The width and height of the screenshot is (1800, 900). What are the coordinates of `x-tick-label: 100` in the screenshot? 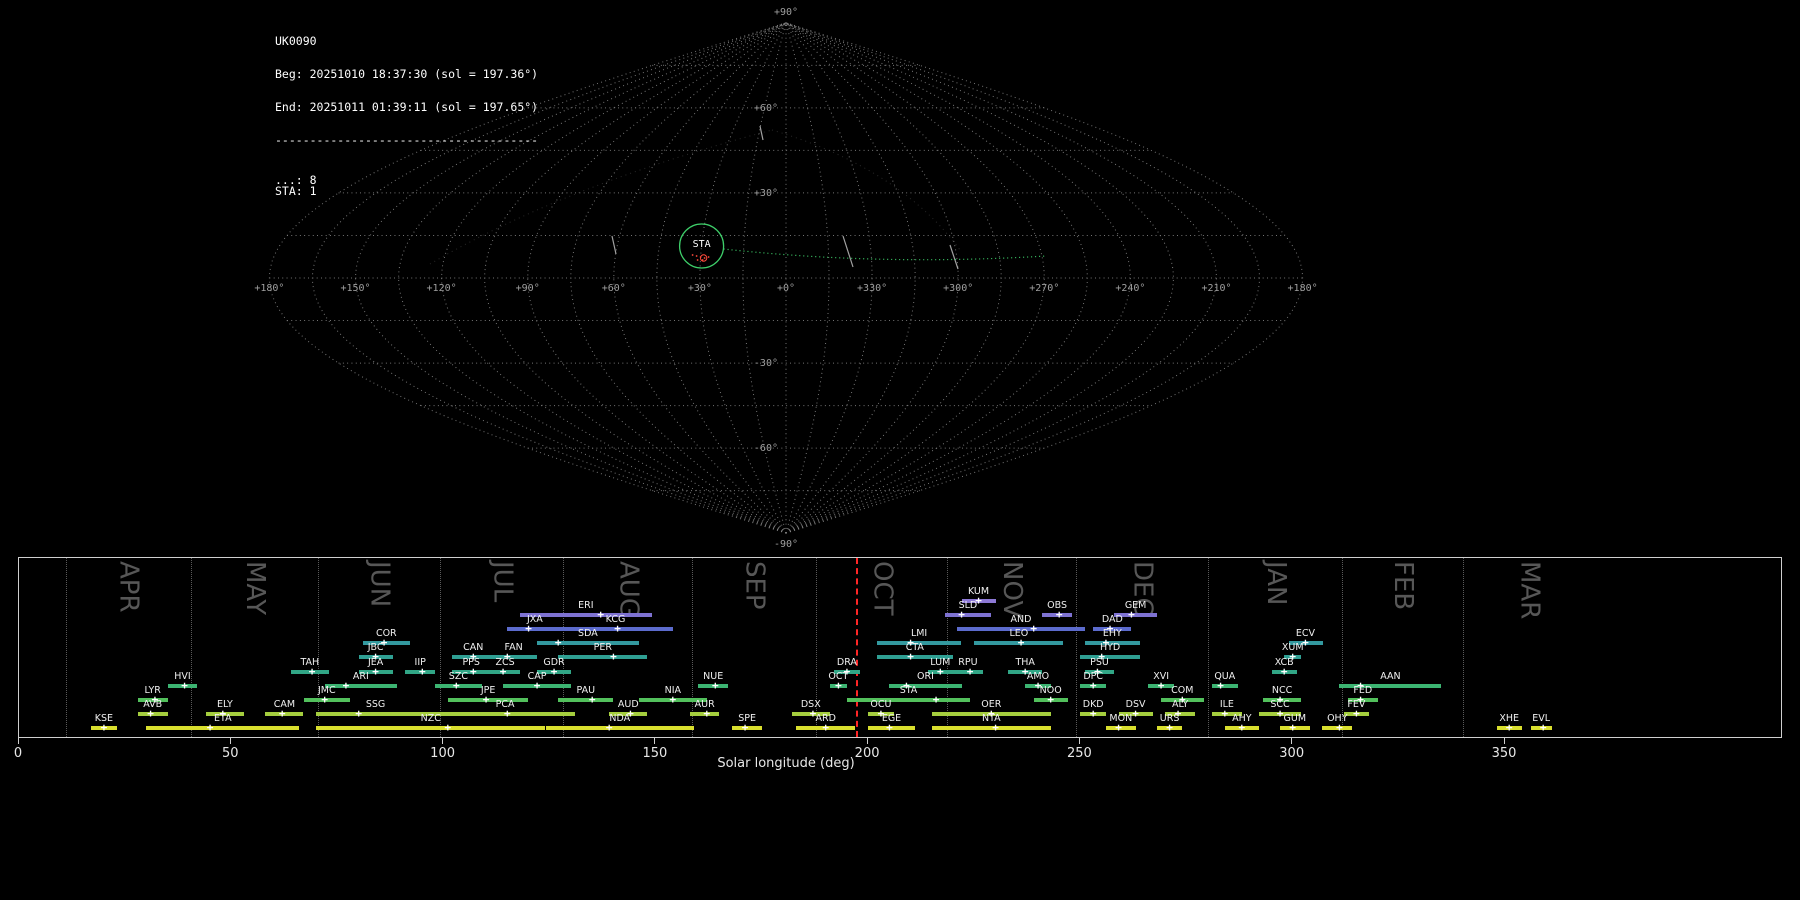 It's located at (443, 753).